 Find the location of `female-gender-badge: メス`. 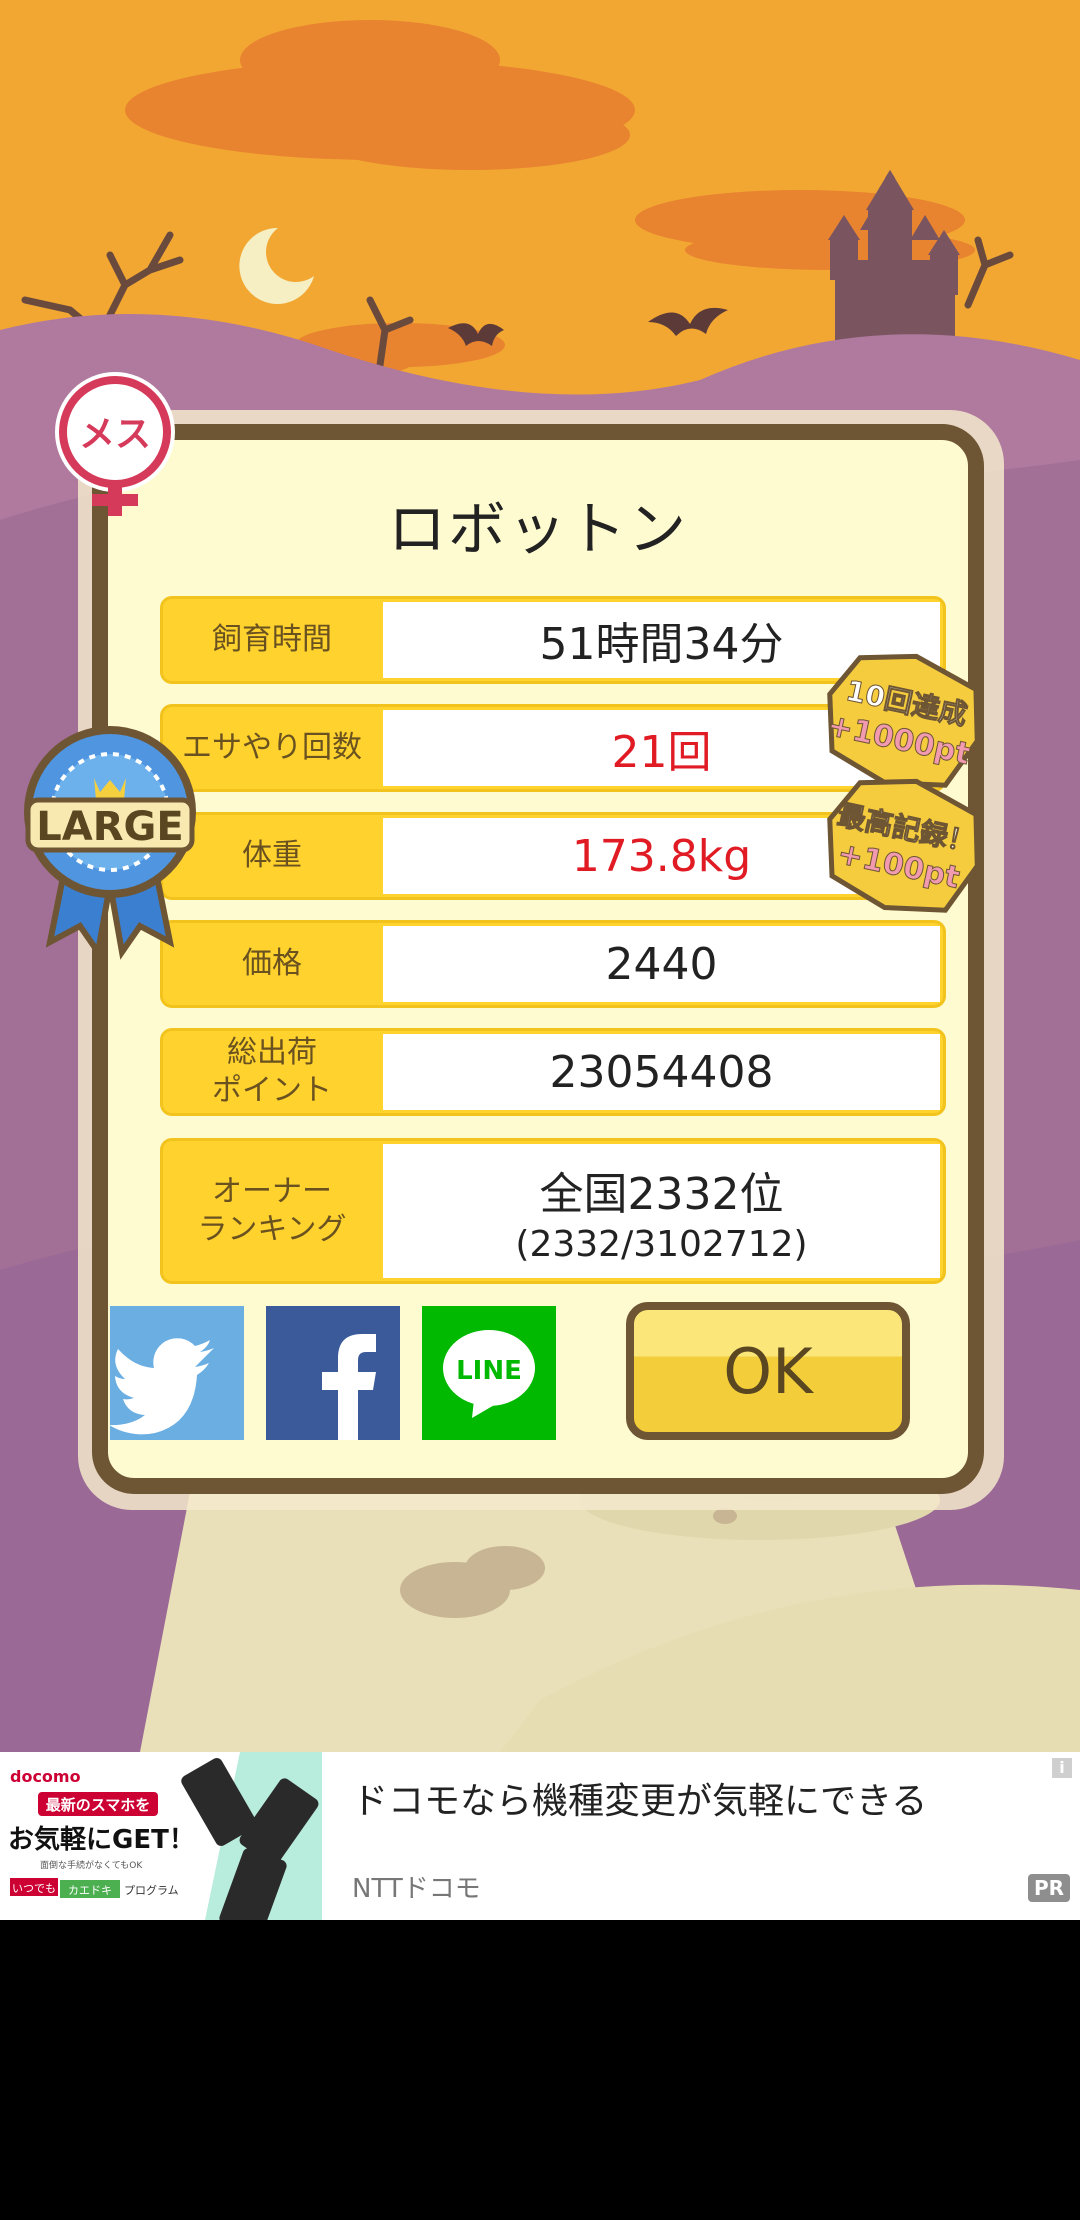

female-gender-badge: メス is located at coordinates (115, 444).